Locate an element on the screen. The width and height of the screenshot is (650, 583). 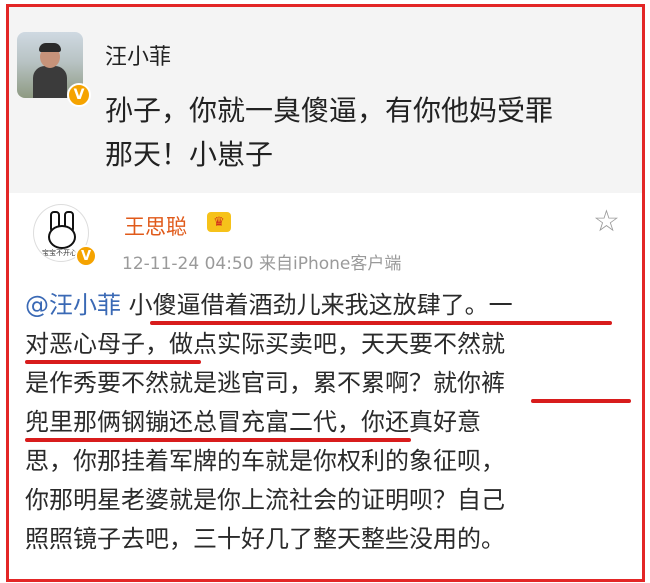
reply-text-span: 照照镜子去吧，三十好几了整天整些没用的。 is located at coordinates (265, 539).